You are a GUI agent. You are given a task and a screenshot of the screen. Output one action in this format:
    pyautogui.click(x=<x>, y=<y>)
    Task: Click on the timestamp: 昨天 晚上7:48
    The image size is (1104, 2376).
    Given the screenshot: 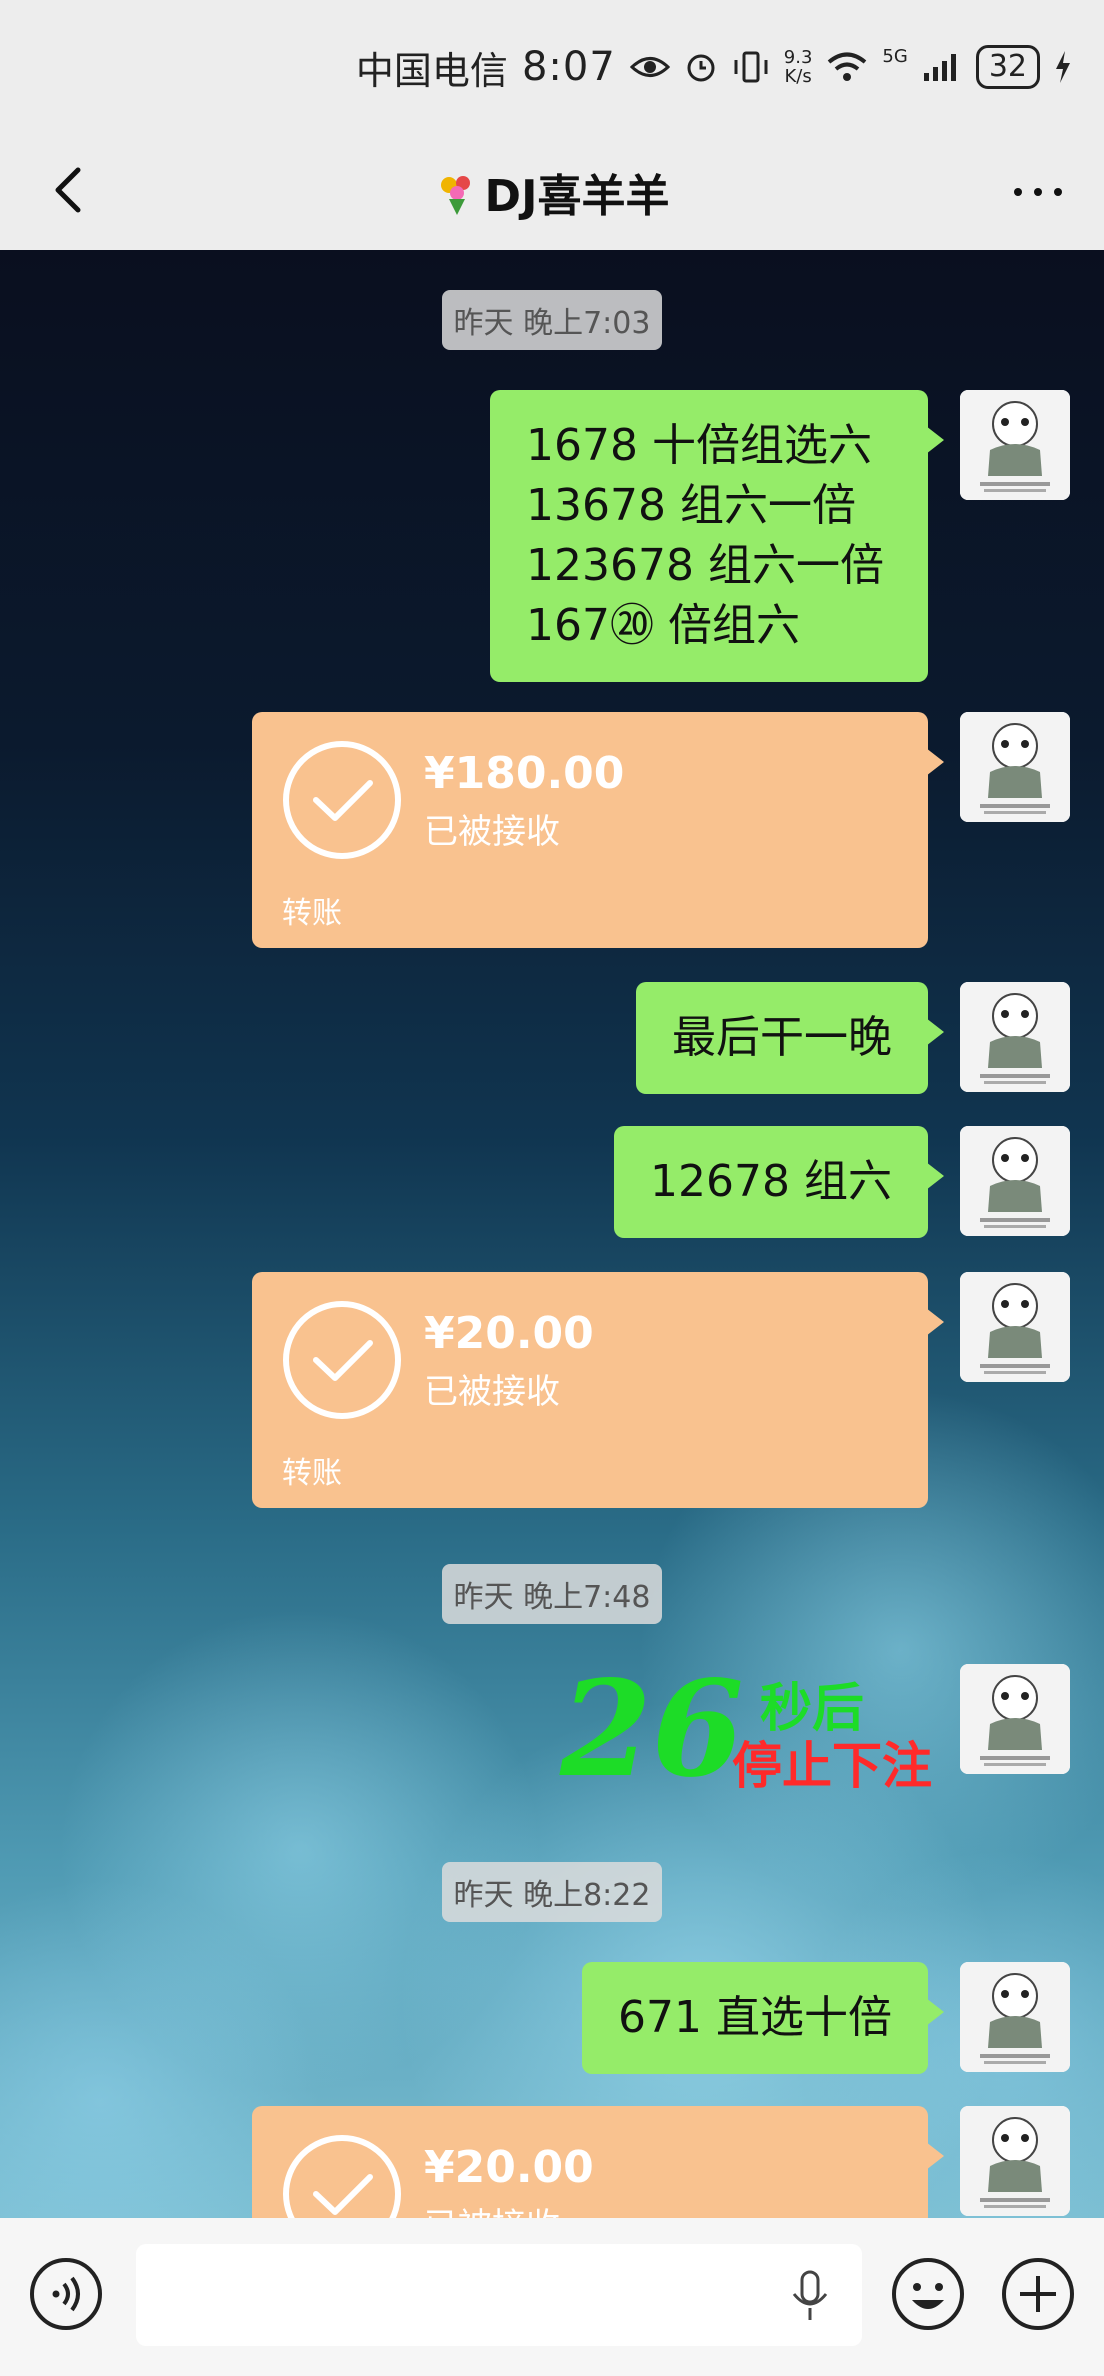 What is the action you would take?
    pyautogui.click(x=552, y=1594)
    